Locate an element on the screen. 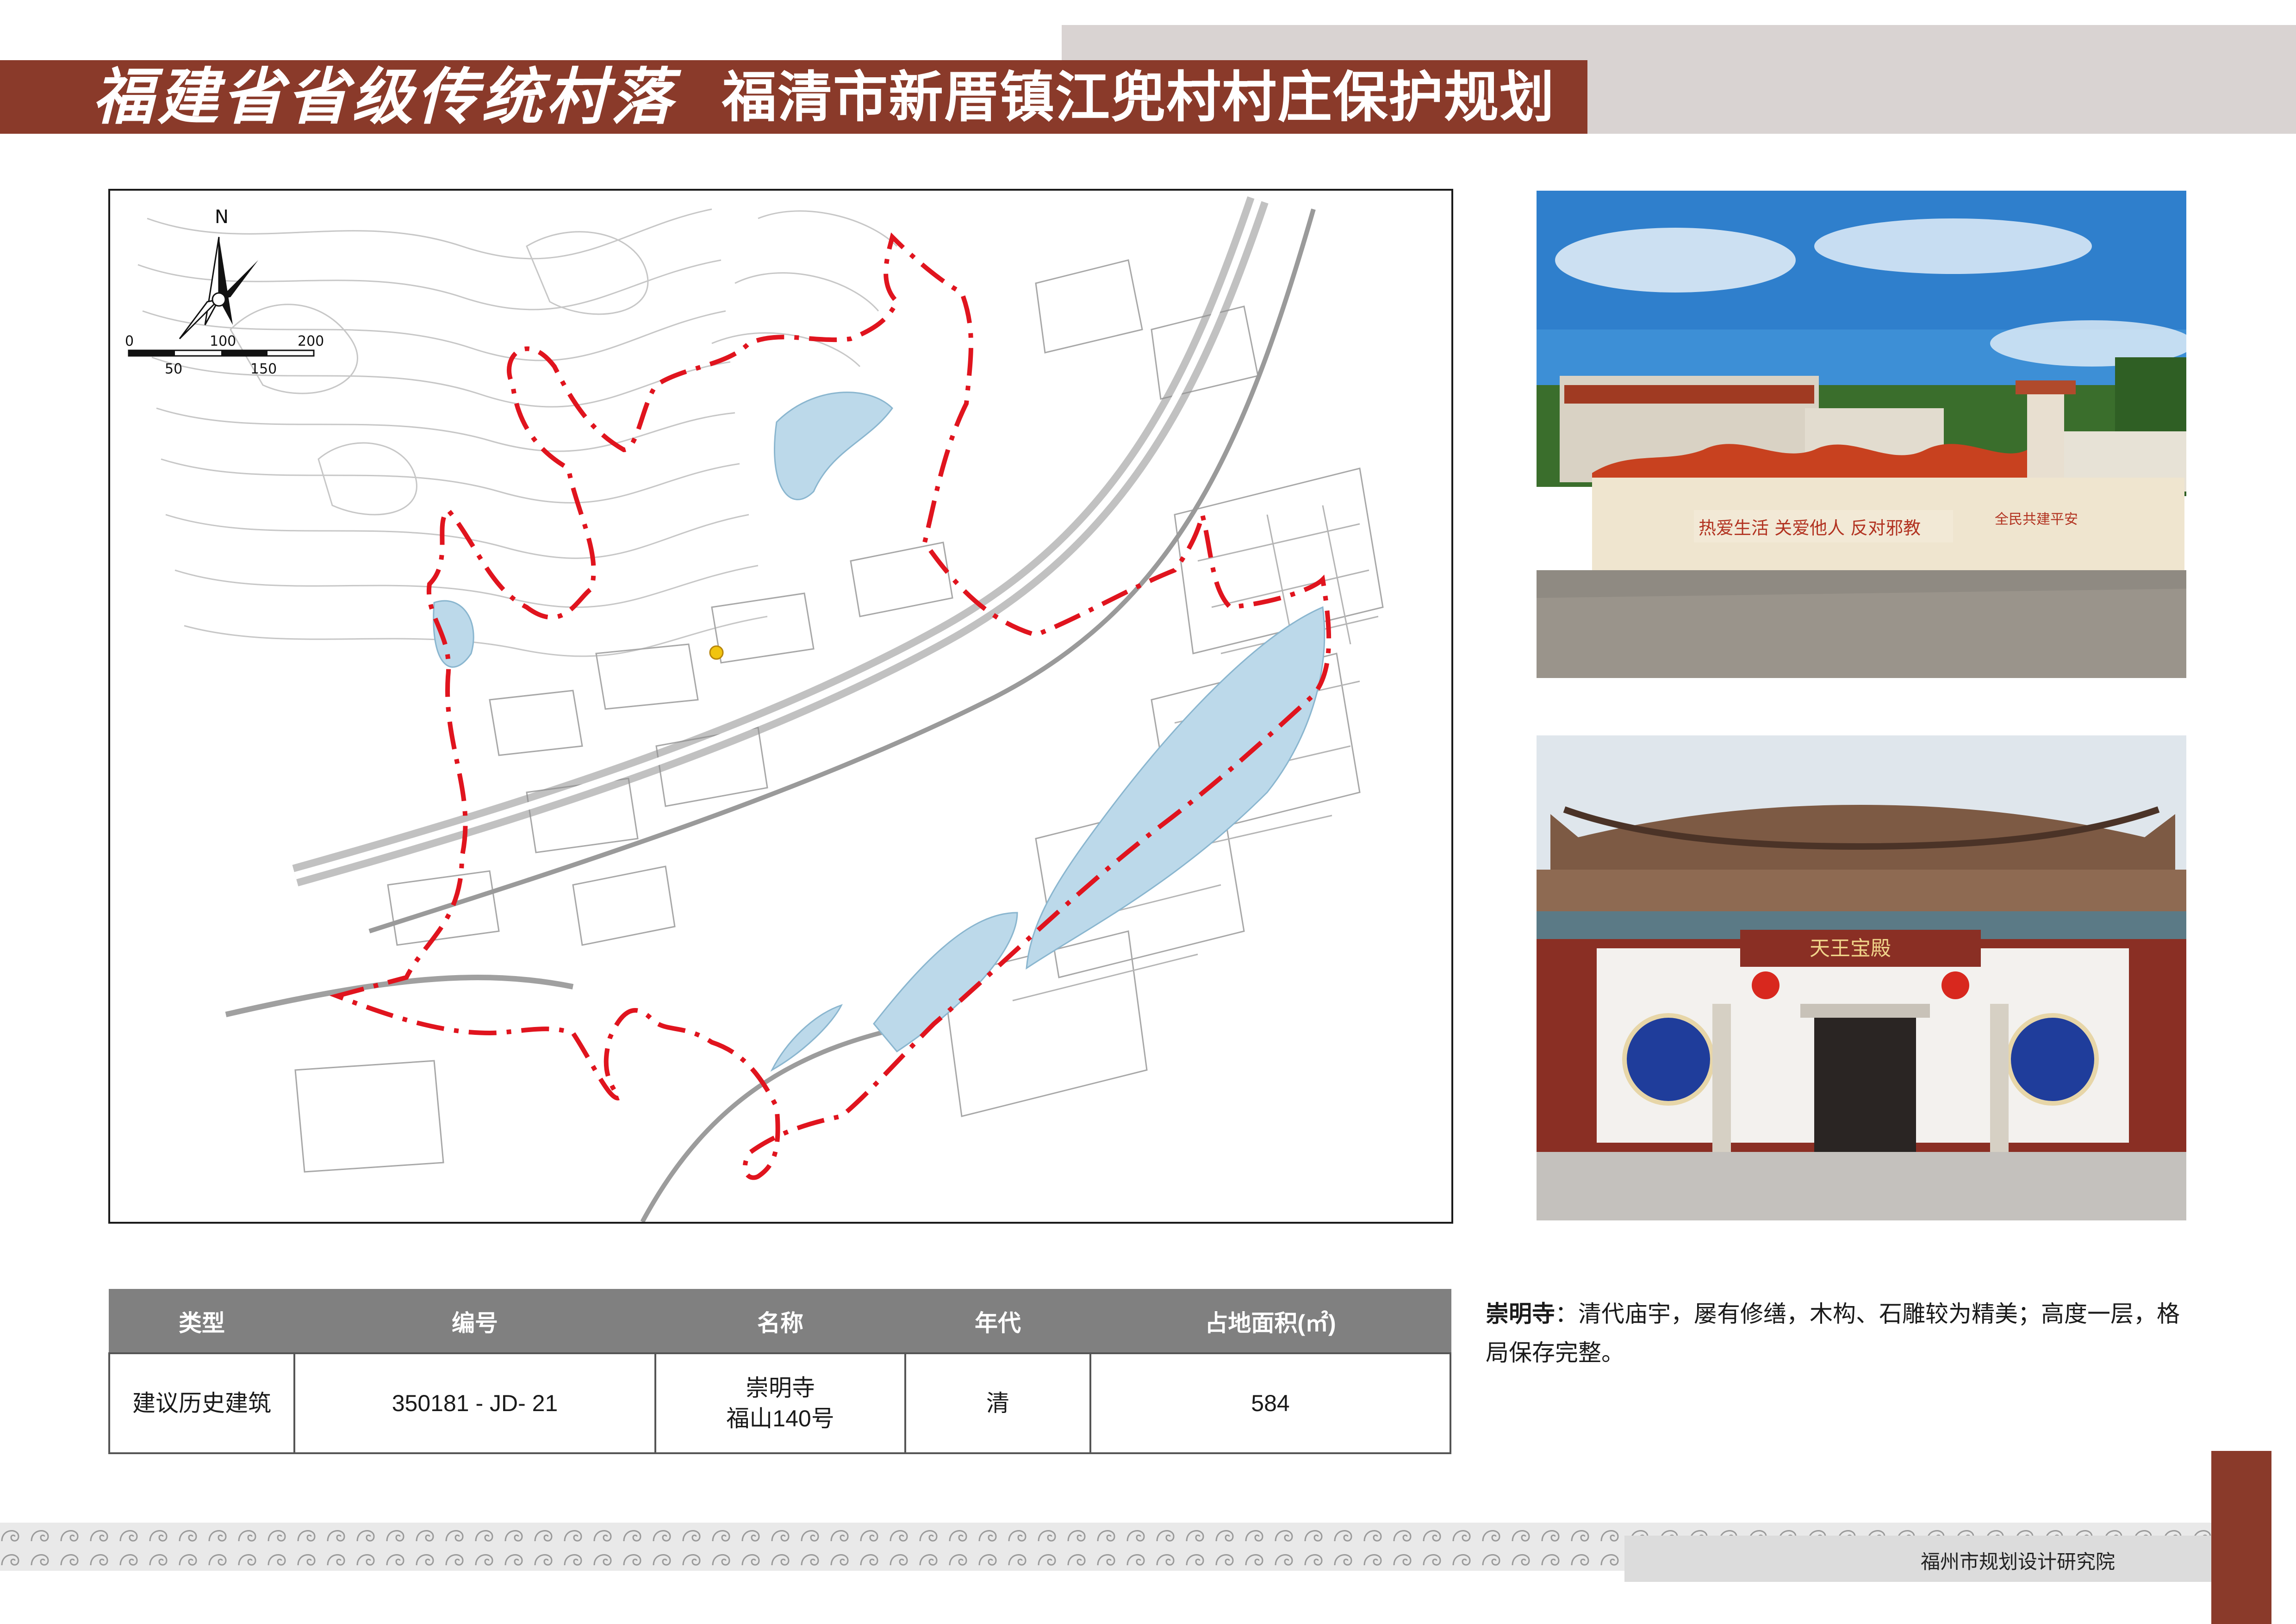  cell-code: 350181 - JD- 21 is located at coordinates (474, 1403).